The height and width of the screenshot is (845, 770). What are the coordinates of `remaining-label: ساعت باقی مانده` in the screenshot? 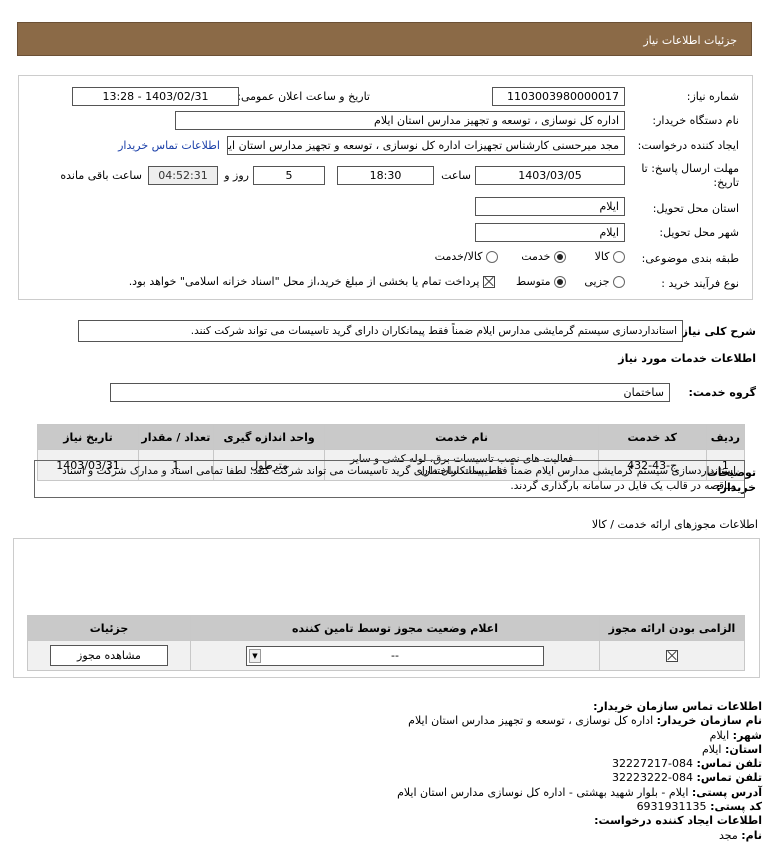 It's located at (101, 175).